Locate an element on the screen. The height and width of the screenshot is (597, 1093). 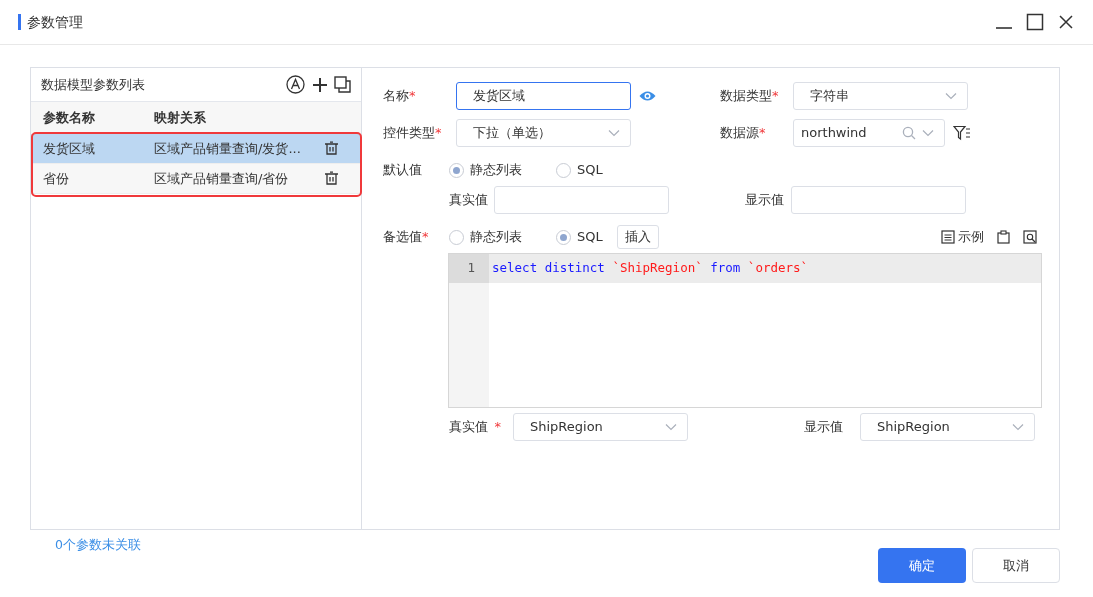
filter-icon is located at coordinates (962, 133).